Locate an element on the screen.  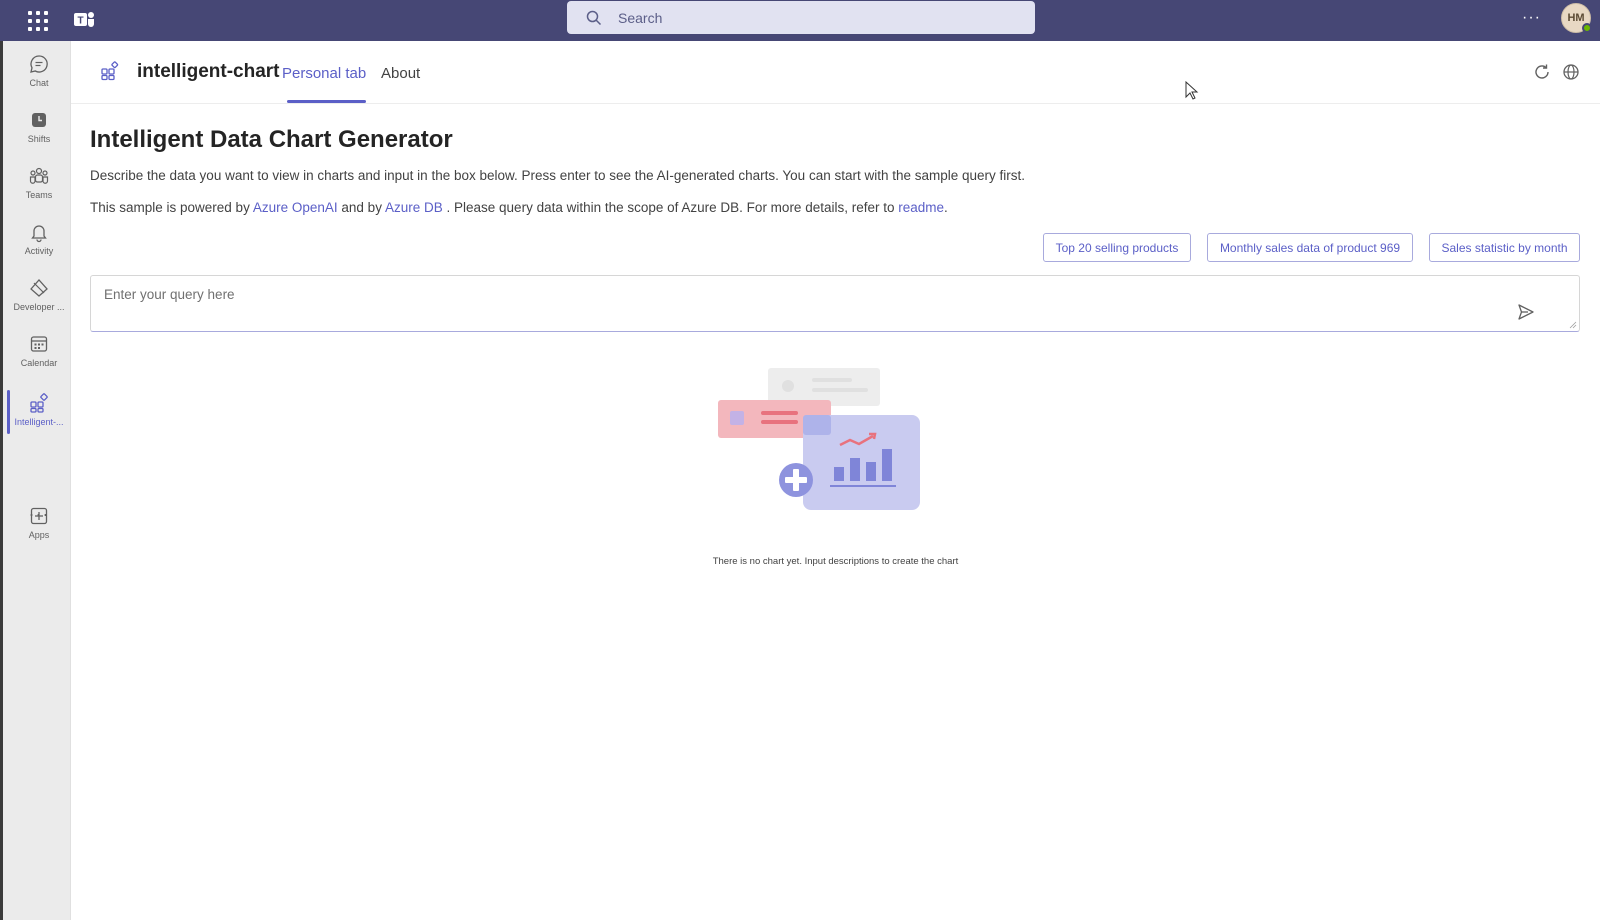
add-apps-icon is located at coordinates (39, 516).